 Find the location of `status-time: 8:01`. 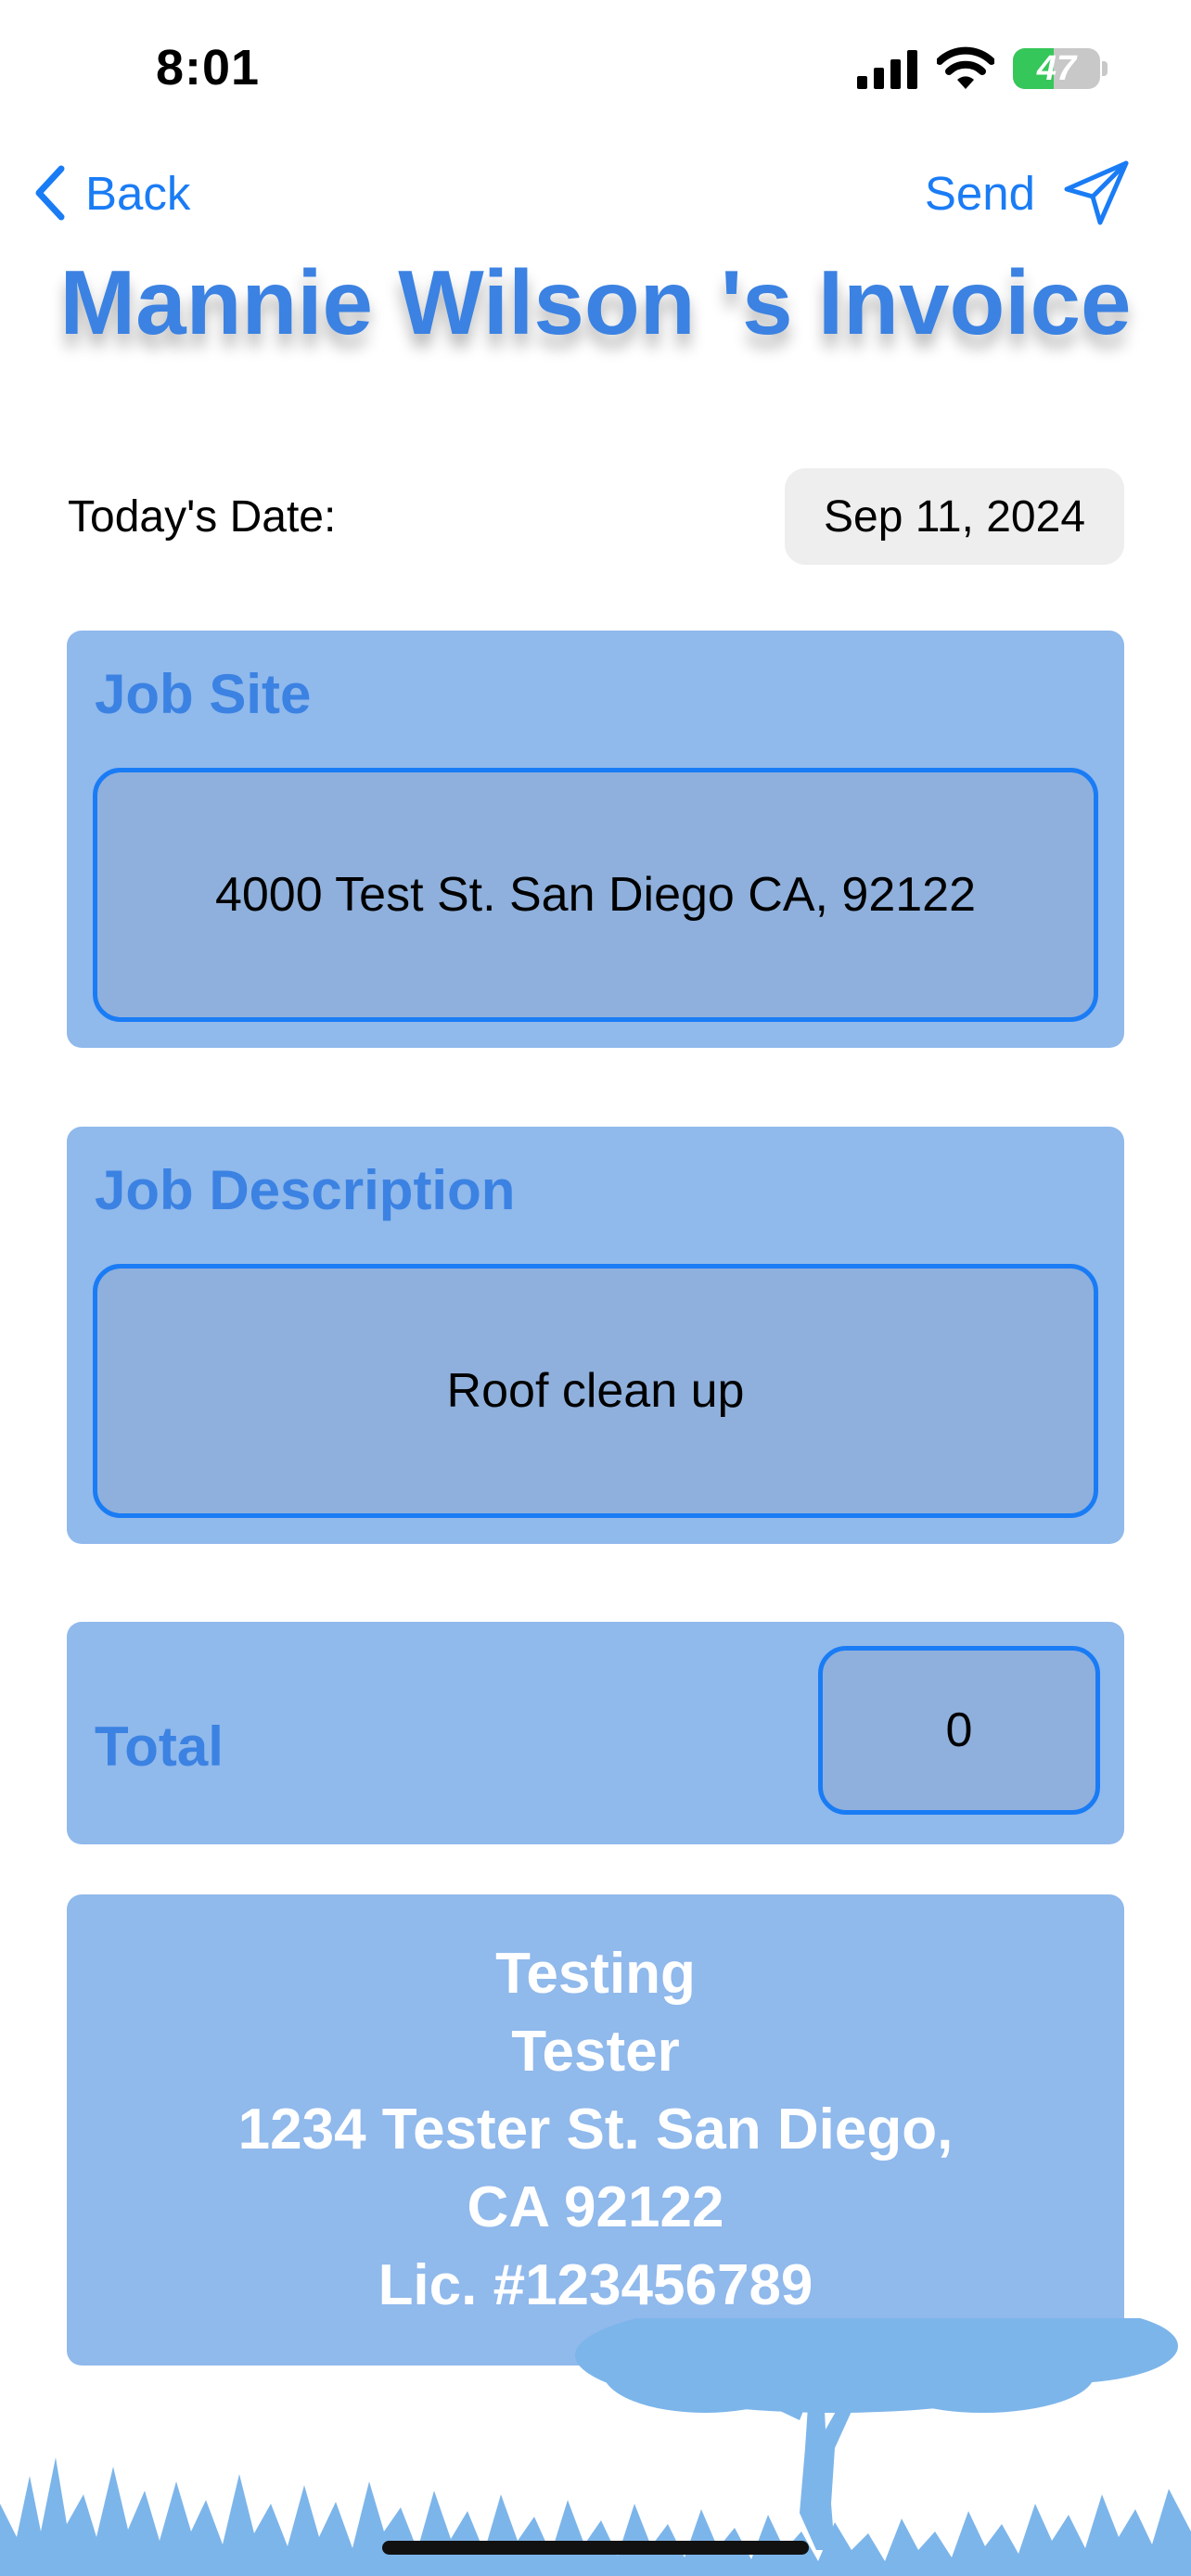

status-time: 8:01 is located at coordinates (209, 68).